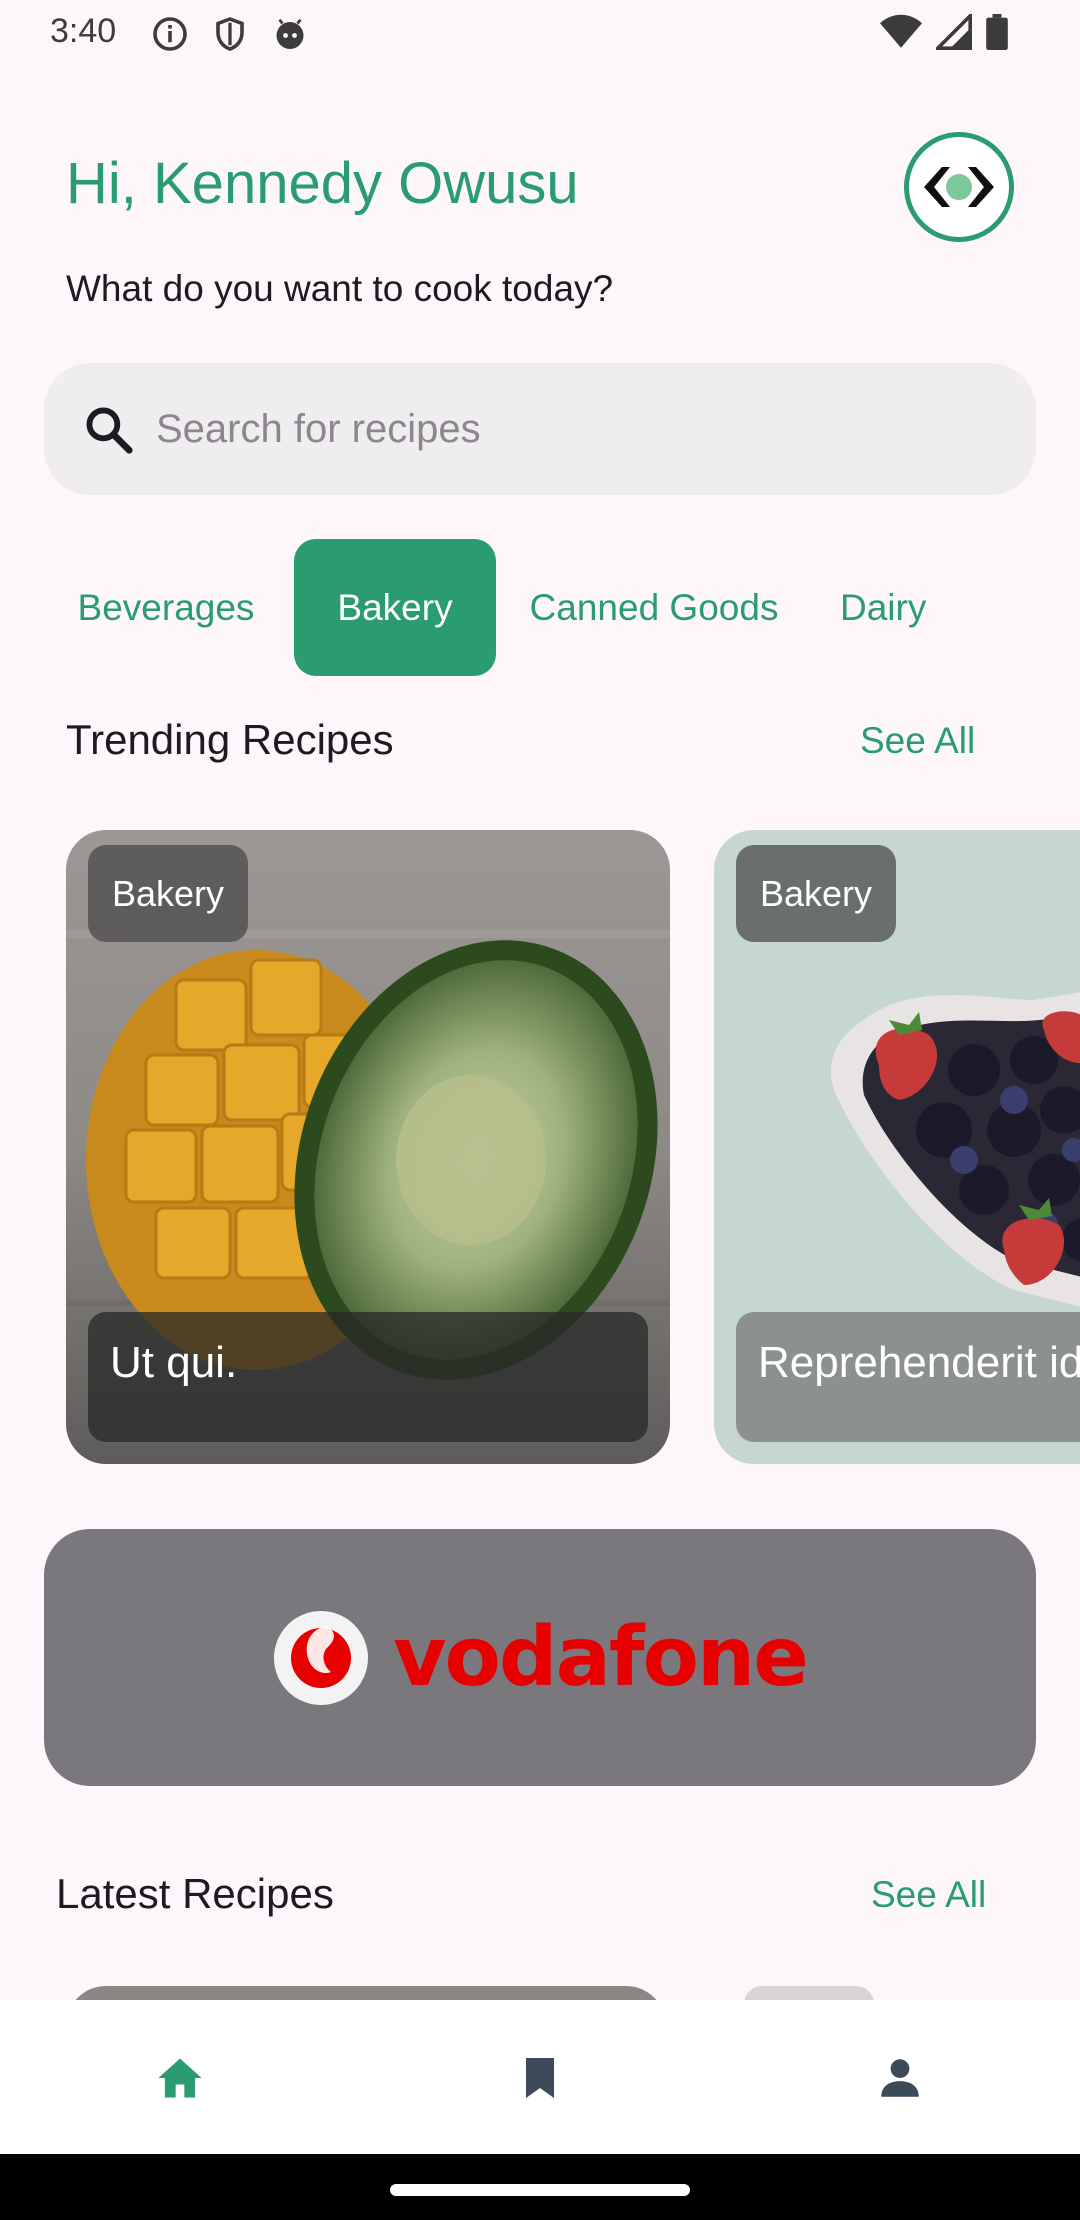 This screenshot has width=1080, height=2220. I want to click on status-time: 3:40, so click(83, 31).